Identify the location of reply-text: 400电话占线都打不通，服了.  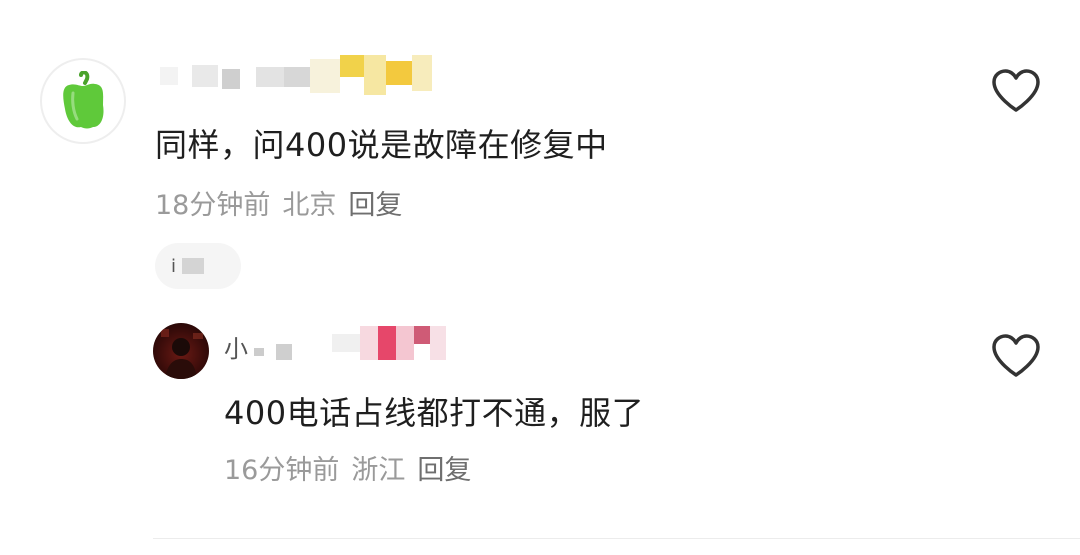
(434, 413).